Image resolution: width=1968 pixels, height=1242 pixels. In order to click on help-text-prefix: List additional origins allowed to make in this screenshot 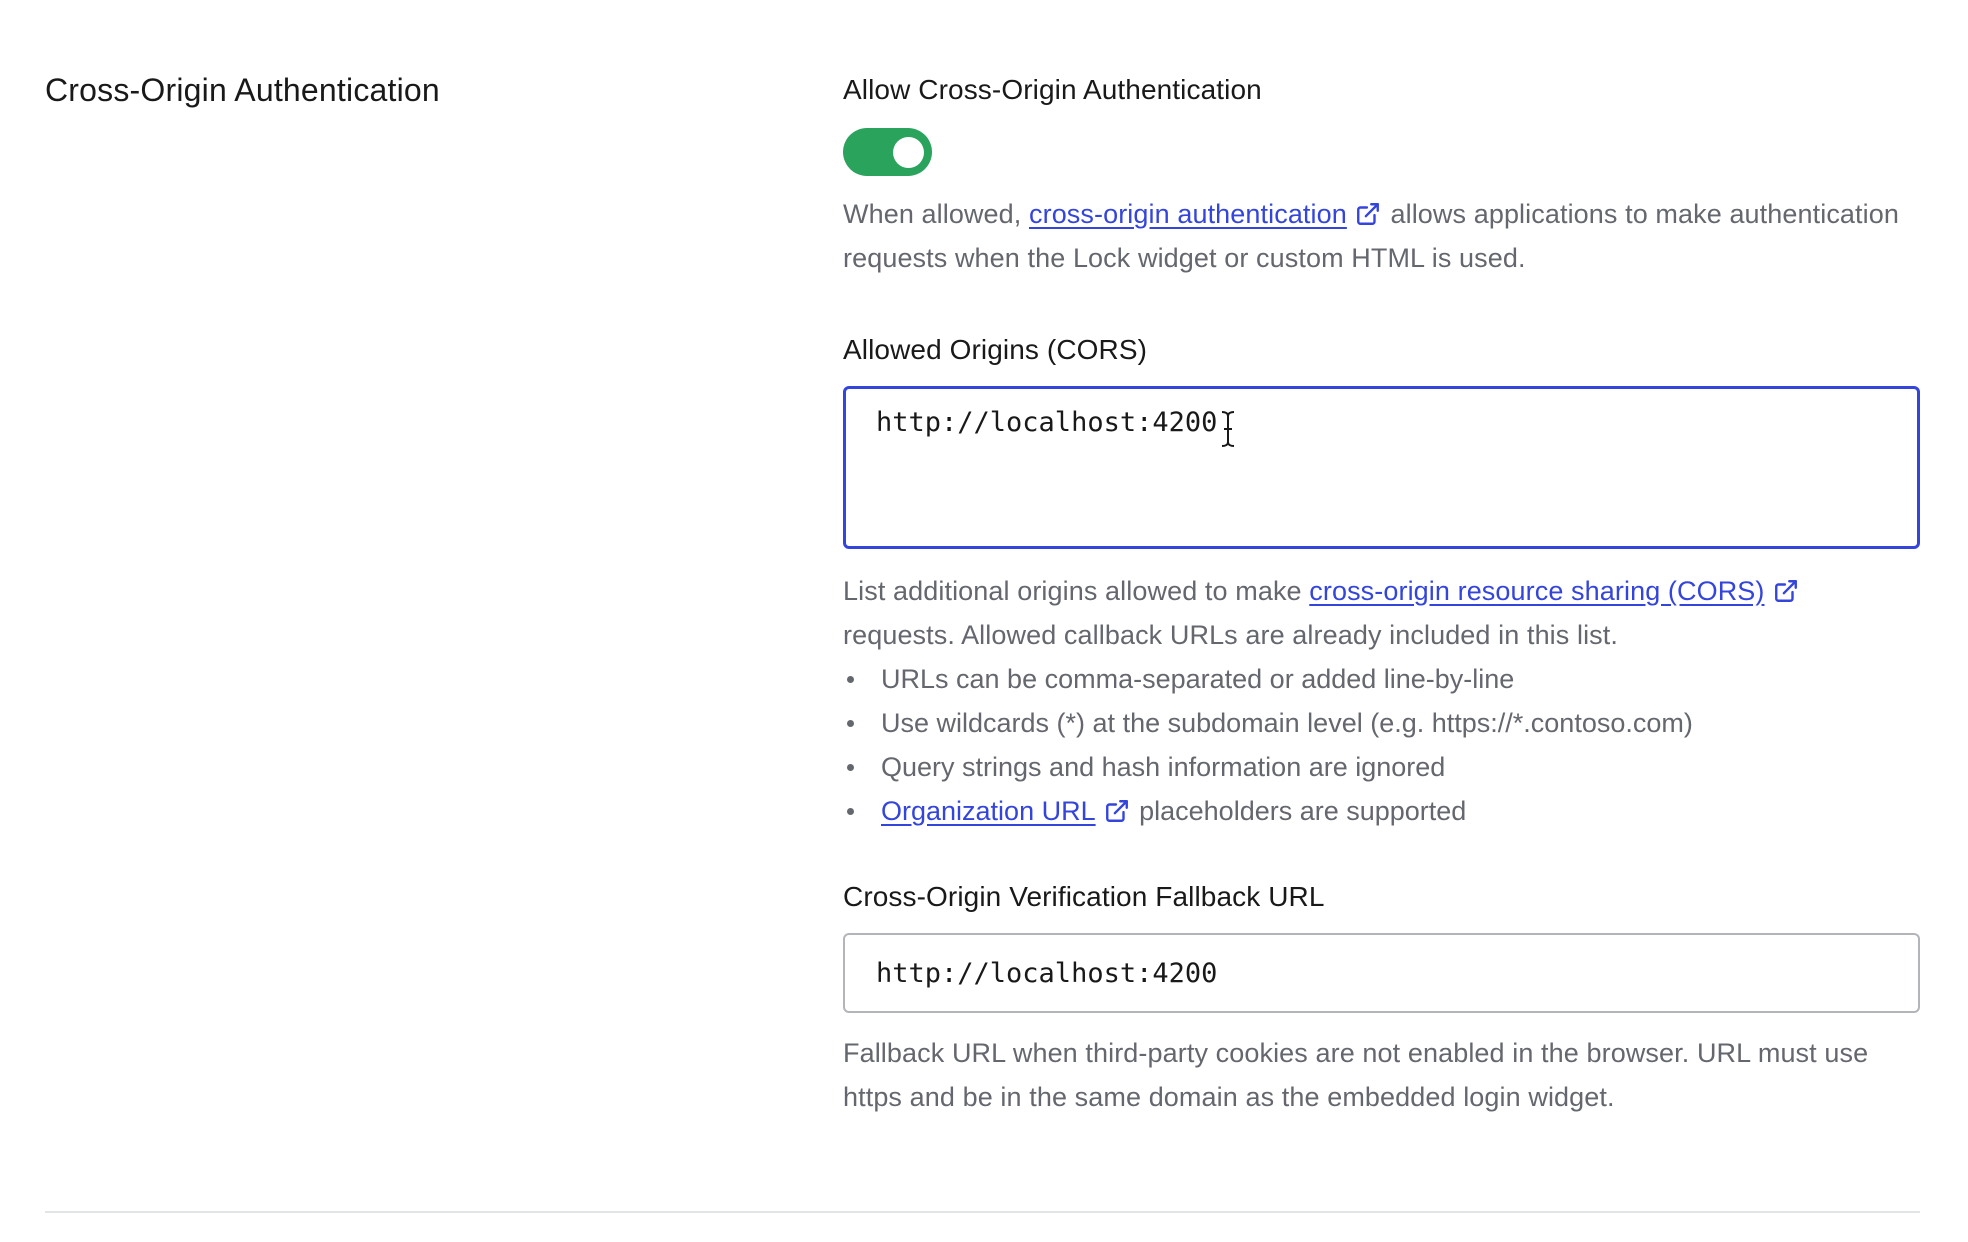, I will do `click(1076, 591)`.